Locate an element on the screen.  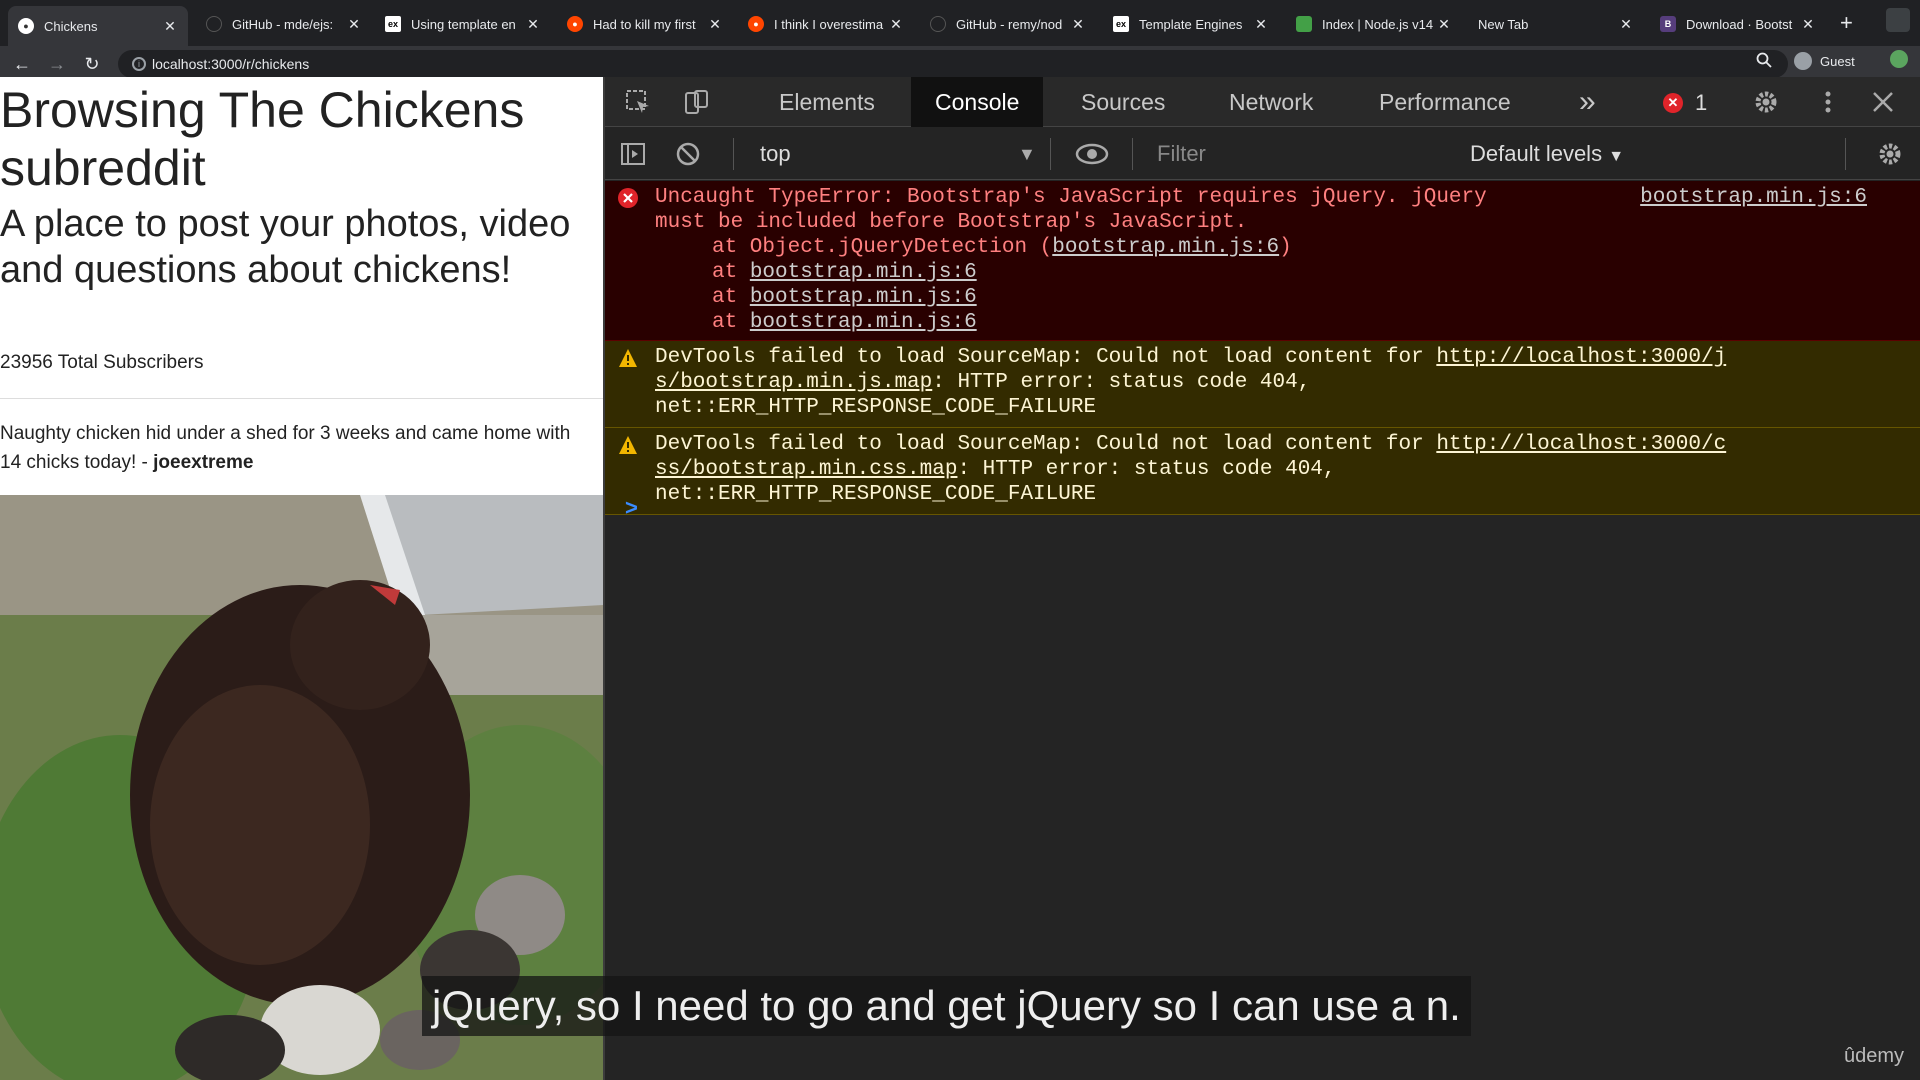
page-title: Browsing The Chickens subreddit is located at coordinates (262, 139).